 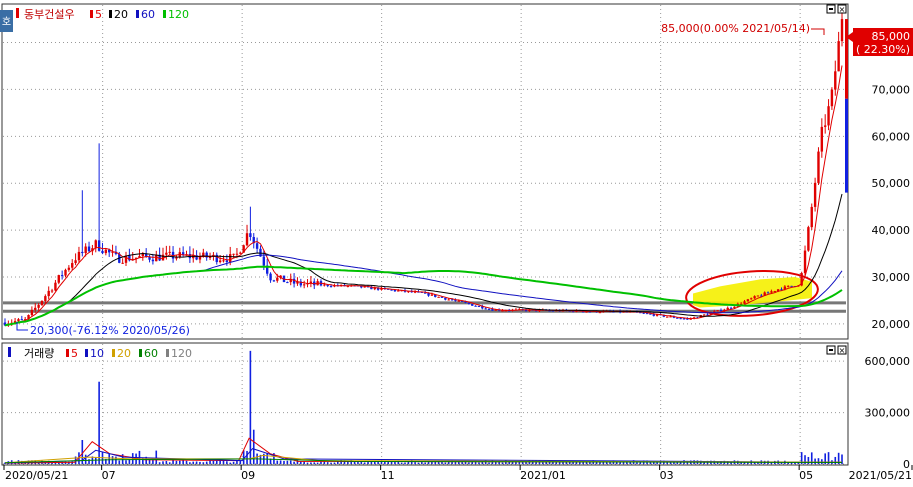 I want to click on volume-tick-label: 300,000, so click(x=888, y=413).